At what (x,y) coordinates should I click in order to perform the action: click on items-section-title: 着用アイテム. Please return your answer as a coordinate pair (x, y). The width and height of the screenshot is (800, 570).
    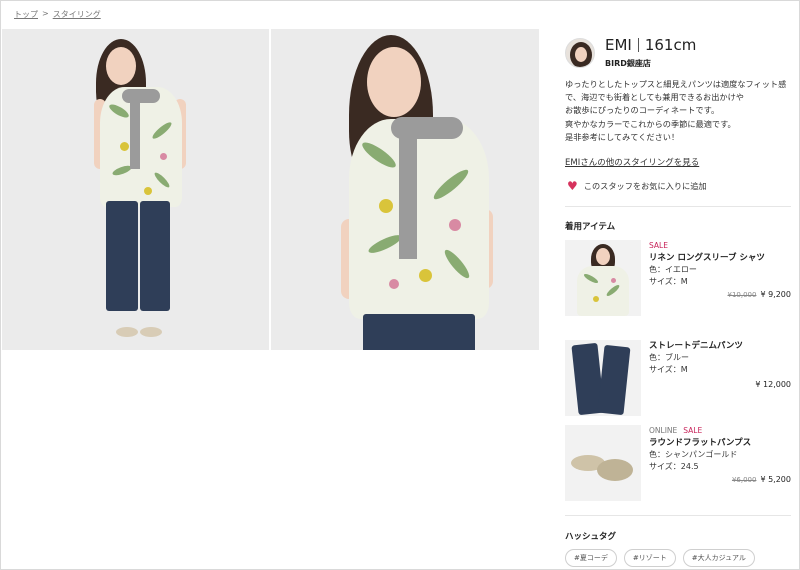
    Looking at the image, I should click on (590, 227).